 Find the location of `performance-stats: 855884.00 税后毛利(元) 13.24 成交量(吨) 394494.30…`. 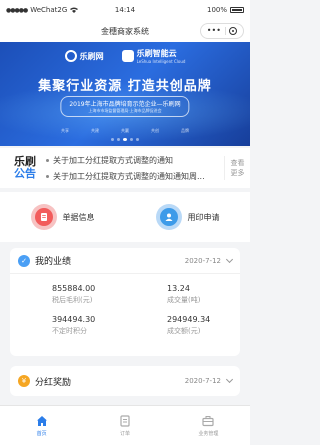

performance-stats: 855884.00 税后毛利(元) 13.24 成交量(吨) 394494.30… is located at coordinates (125, 308).